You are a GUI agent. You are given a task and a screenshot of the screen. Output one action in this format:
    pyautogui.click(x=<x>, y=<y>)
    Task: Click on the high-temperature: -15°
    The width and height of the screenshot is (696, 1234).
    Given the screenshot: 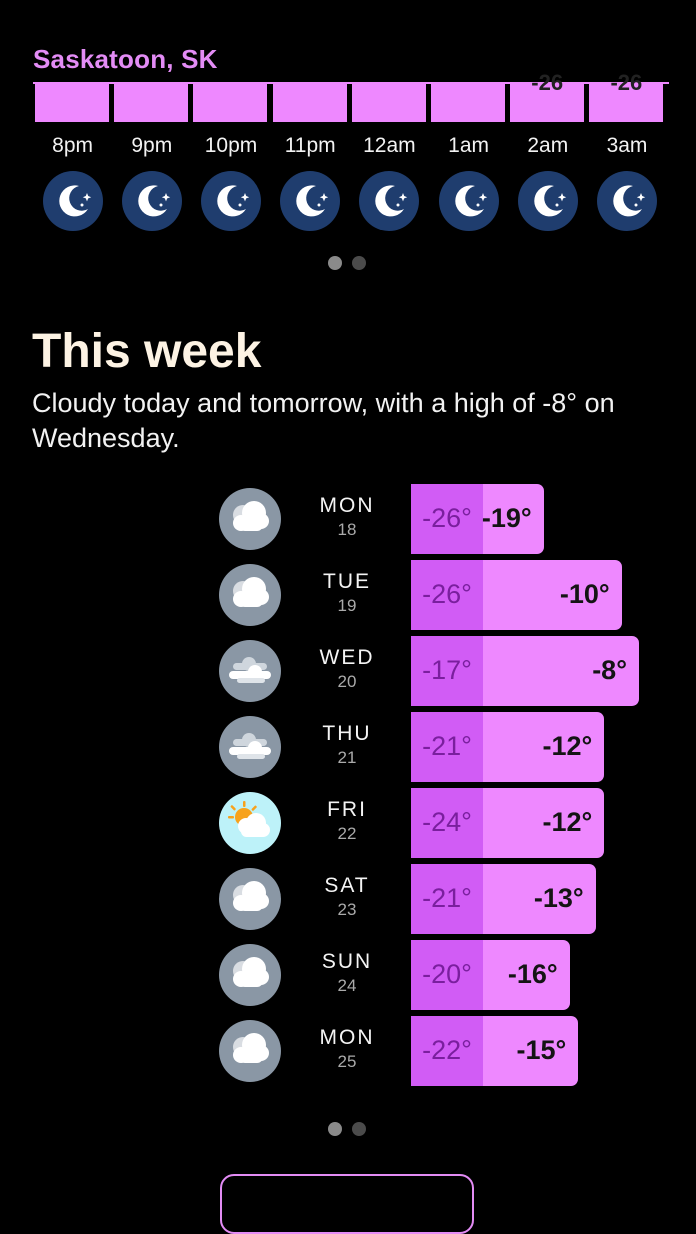 What is the action you would take?
    pyautogui.click(x=541, y=1050)
    